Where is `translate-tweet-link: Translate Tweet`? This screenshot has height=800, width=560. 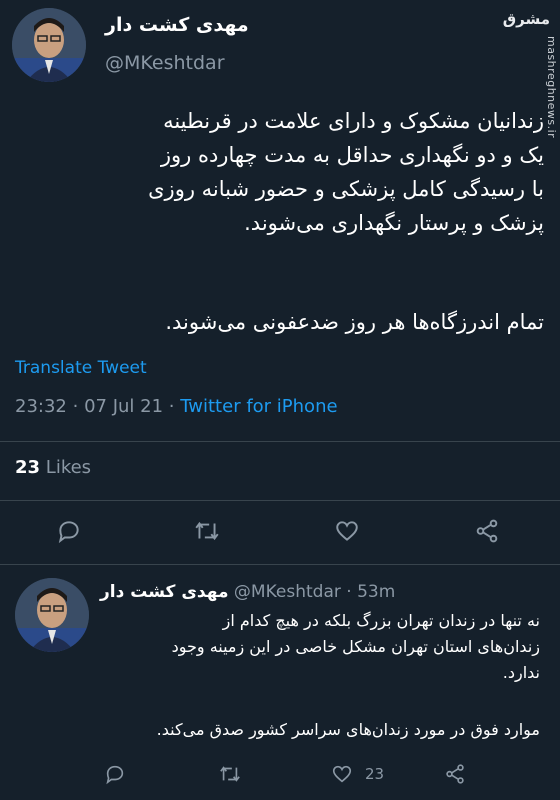 translate-tweet-link: Translate Tweet is located at coordinates (81, 368).